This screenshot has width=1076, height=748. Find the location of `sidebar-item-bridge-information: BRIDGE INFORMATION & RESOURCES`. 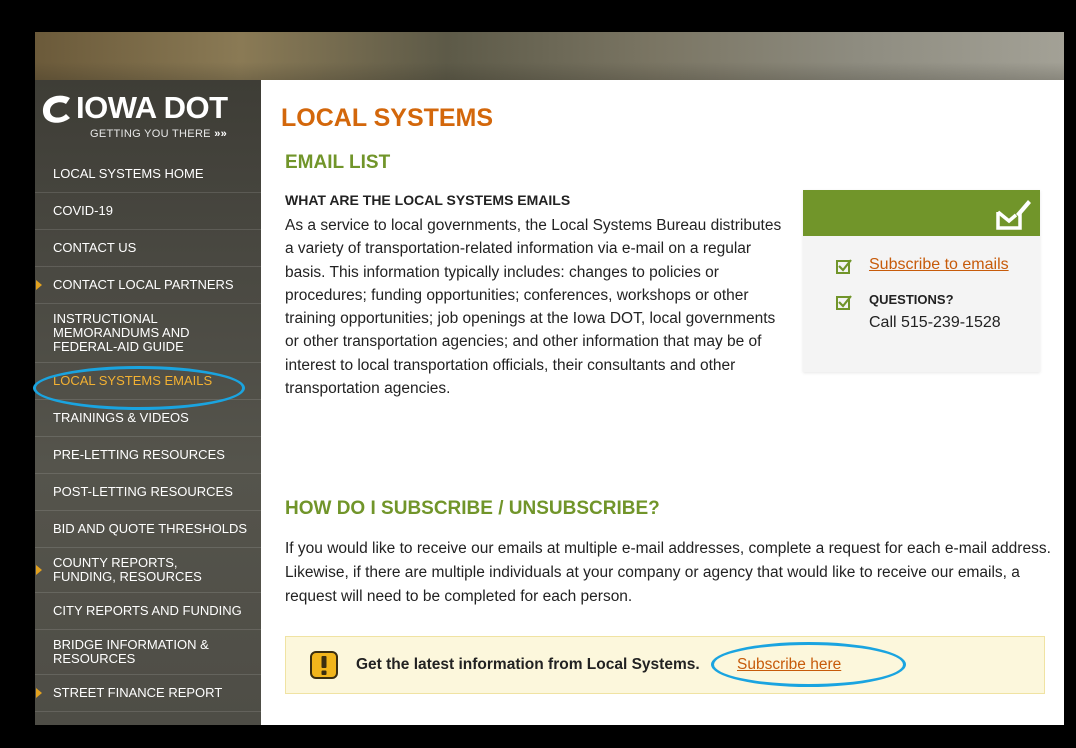

sidebar-item-bridge-information: BRIDGE INFORMATION & RESOURCES is located at coordinates (148, 652).